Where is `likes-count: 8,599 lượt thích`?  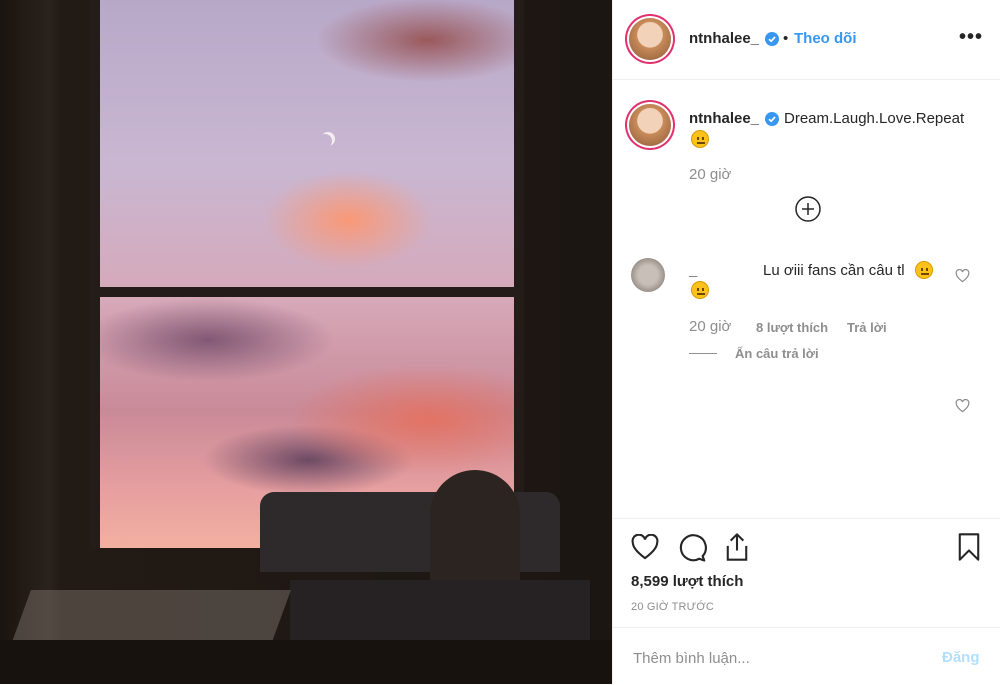
likes-count: 8,599 lượt thích is located at coordinates (687, 581).